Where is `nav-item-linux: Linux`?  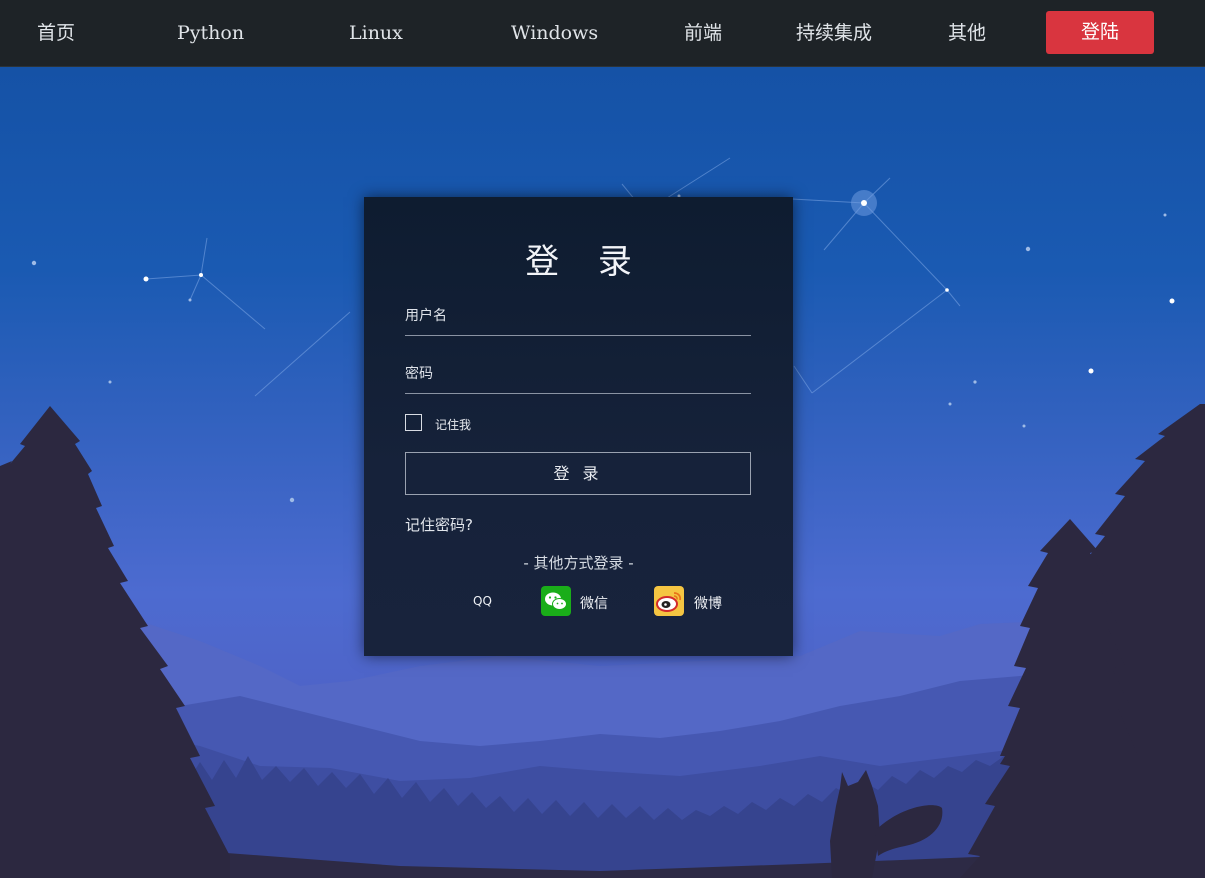
nav-item-linux: Linux is located at coordinates (376, 33).